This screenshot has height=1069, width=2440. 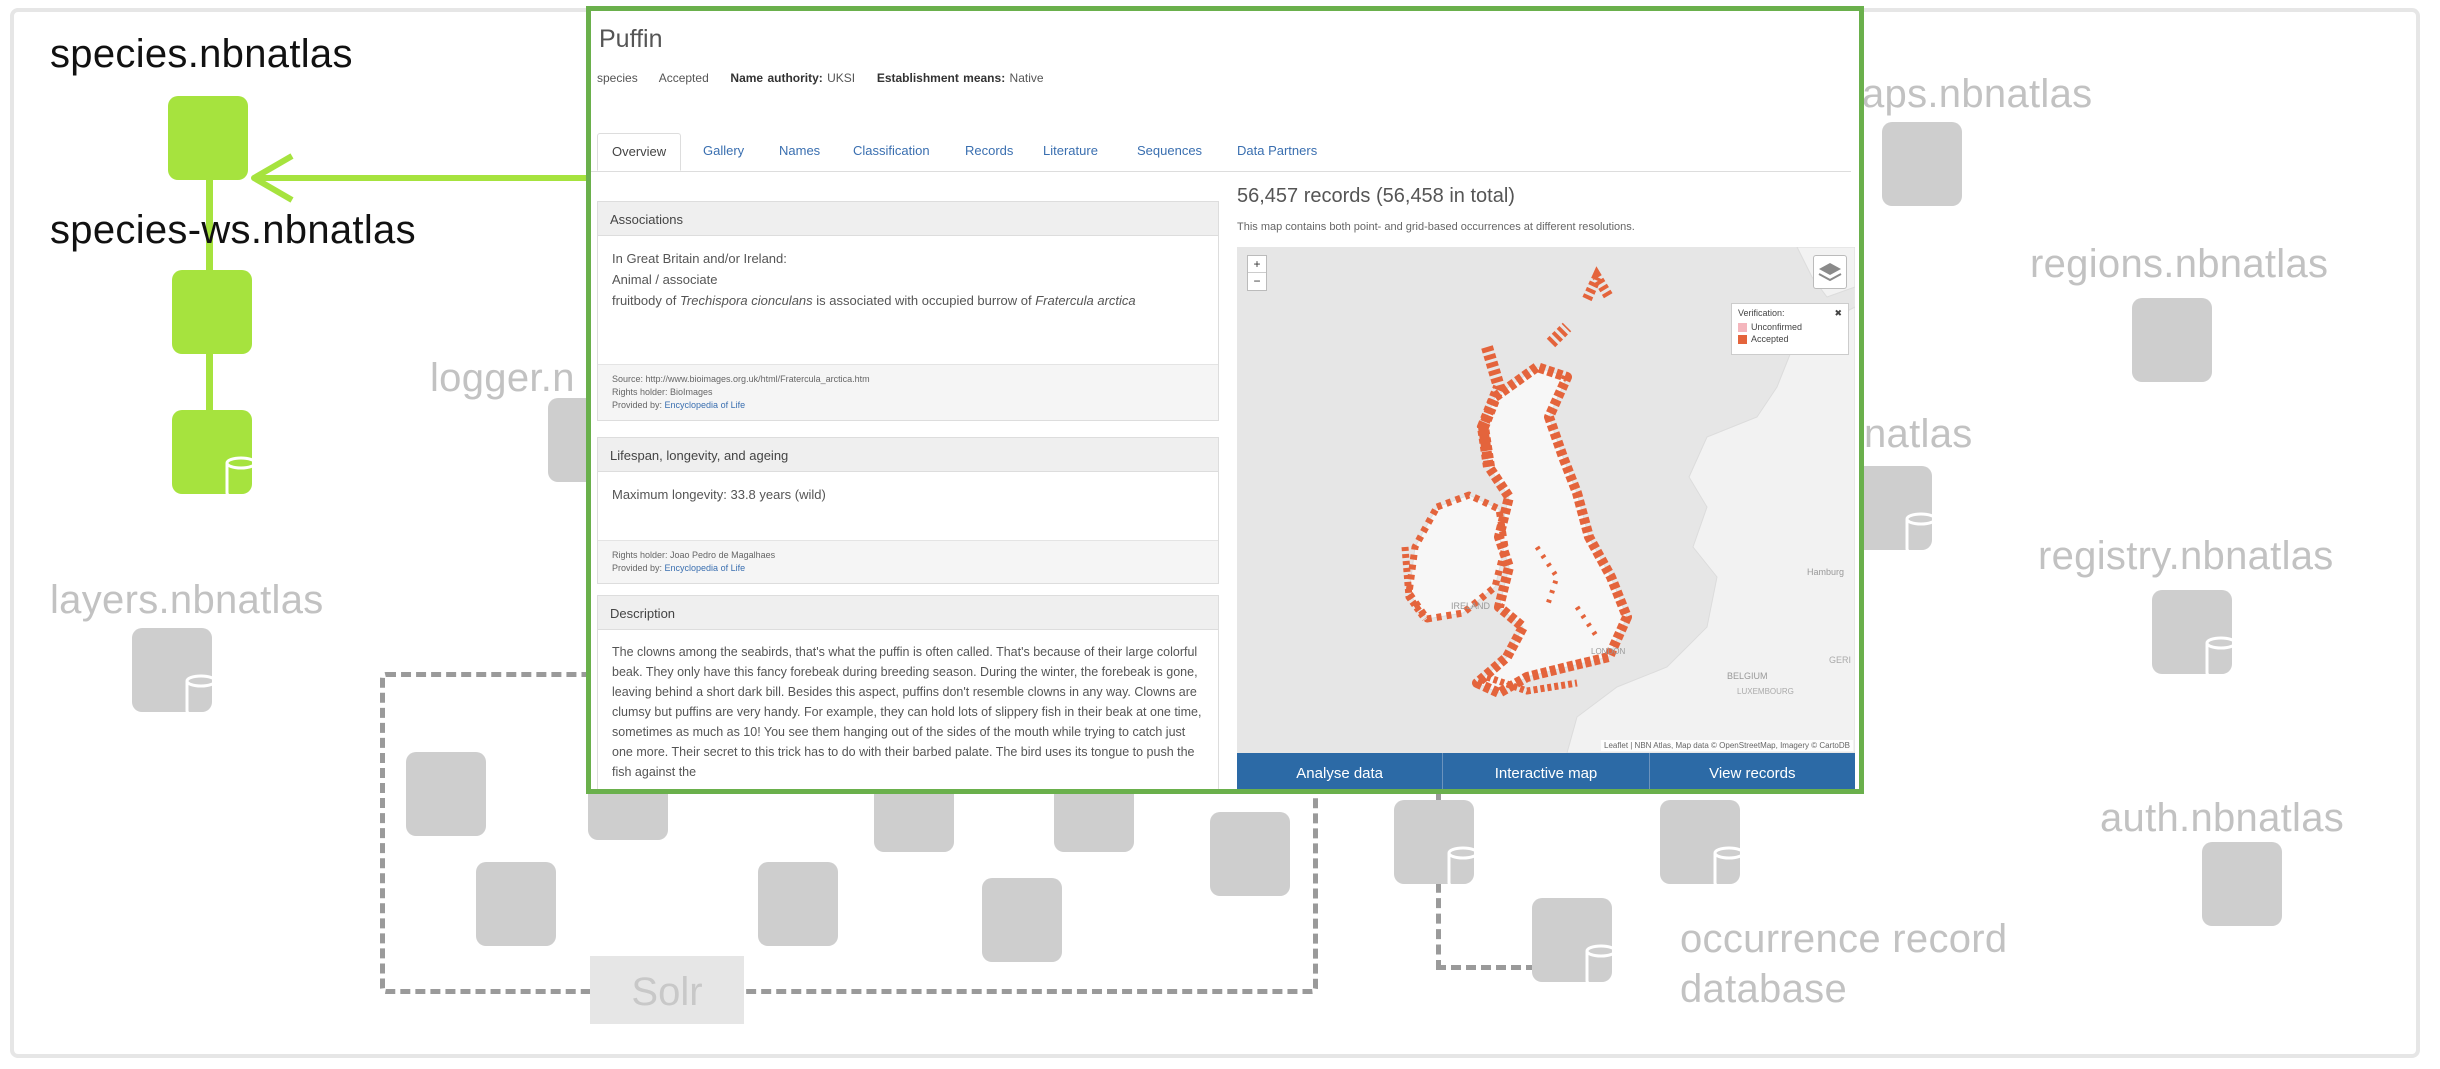 I want to click on tab-records: Records, so click(x=989, y=150).